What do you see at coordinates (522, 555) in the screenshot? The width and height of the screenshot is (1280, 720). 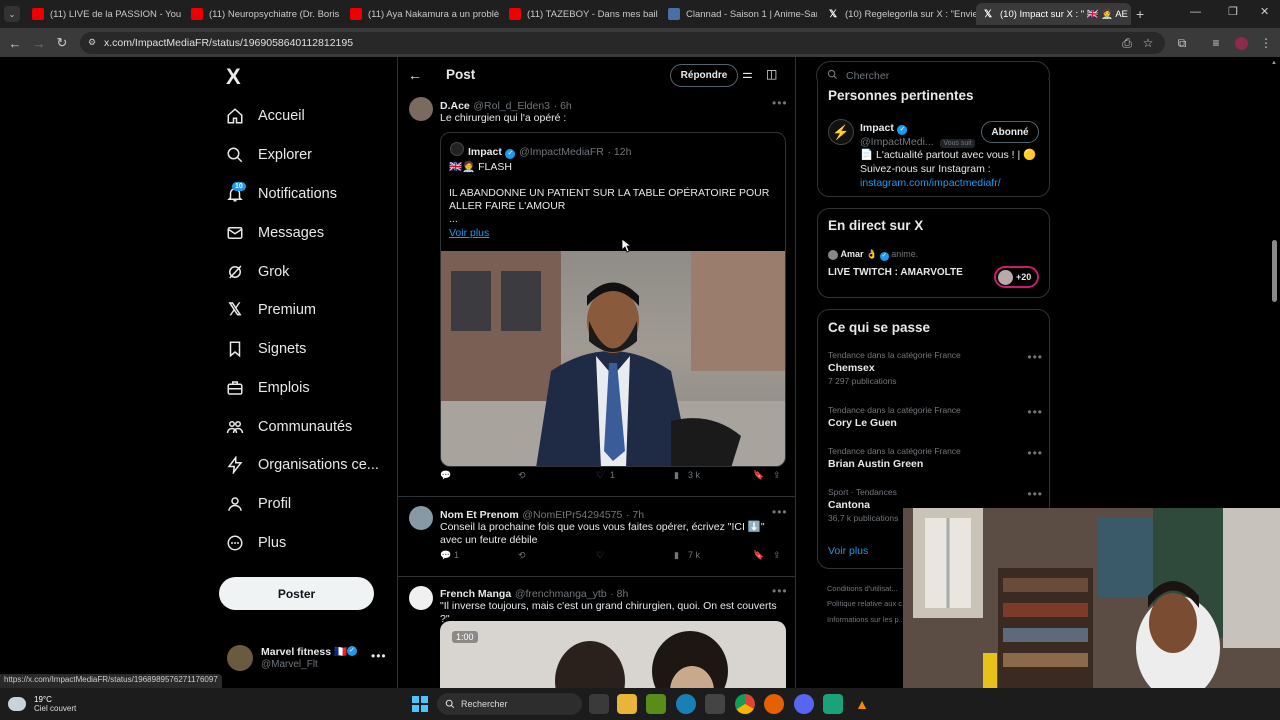 I see `repost-icon: ⟲` at bounding box center [522, 555].